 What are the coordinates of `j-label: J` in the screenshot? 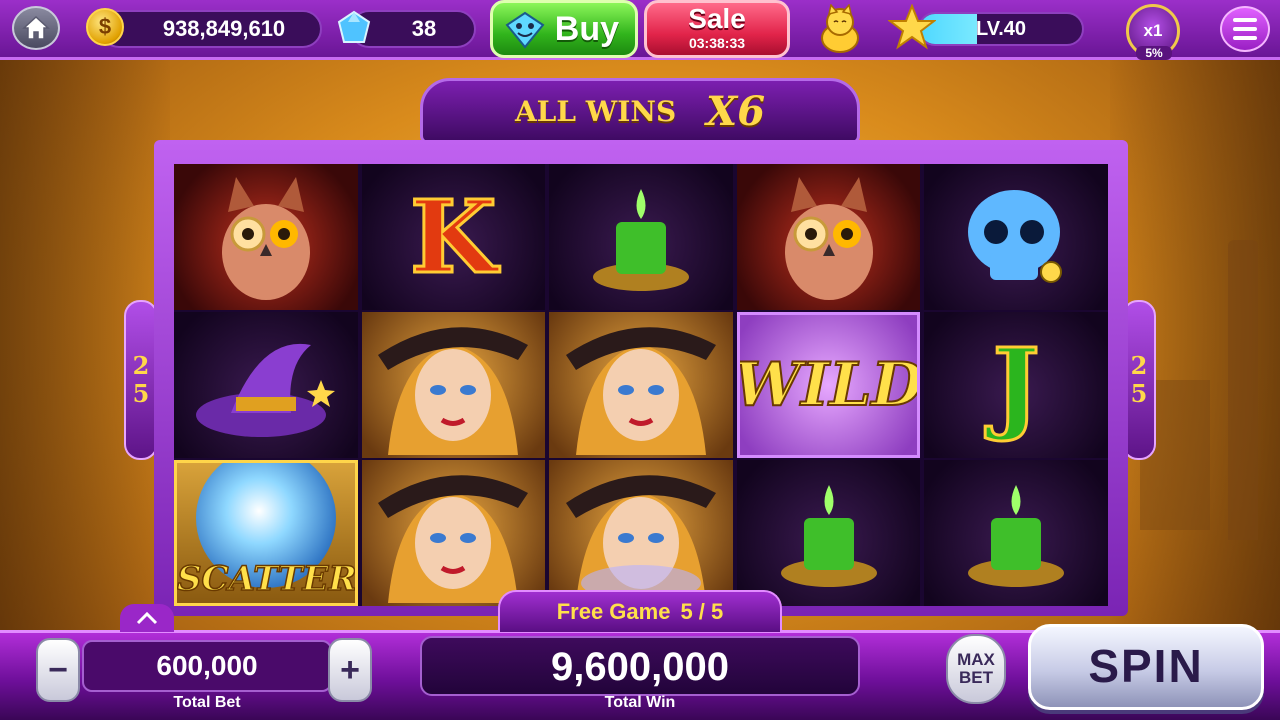 It's located at (1016, 385).